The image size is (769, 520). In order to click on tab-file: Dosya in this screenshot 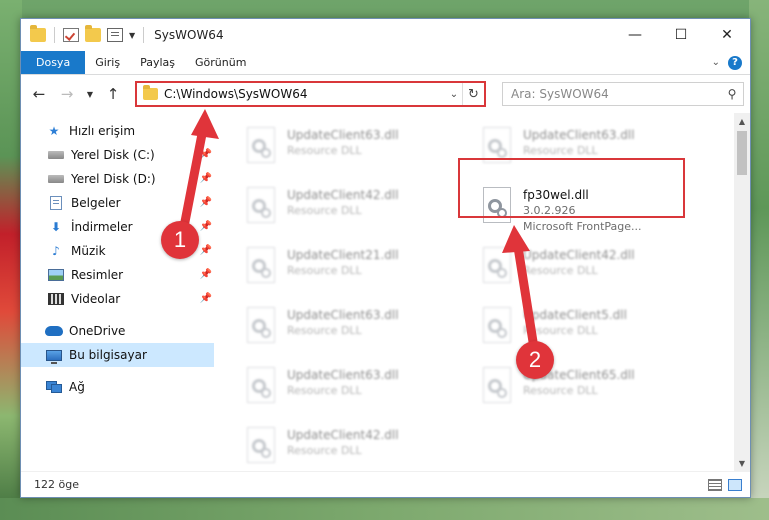, I will do `click(53, 62)`.